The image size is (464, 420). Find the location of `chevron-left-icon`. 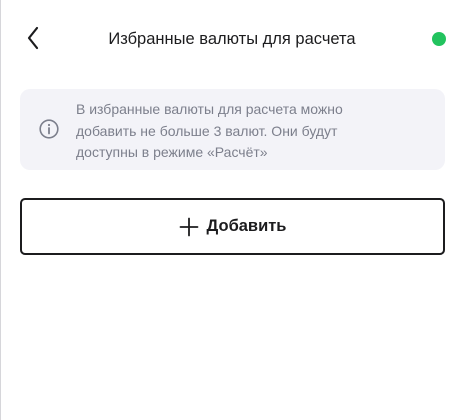

chevron-left-icon is located at coordinates (33, 38).